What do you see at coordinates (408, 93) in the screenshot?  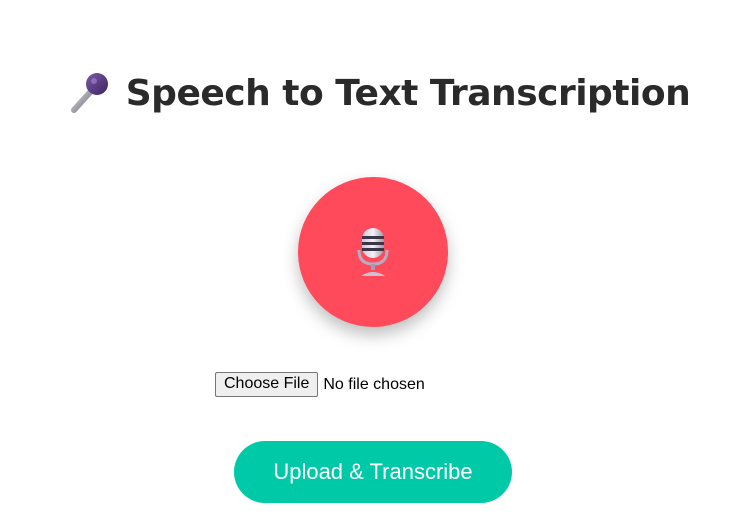 I see `page-title-text: Speech to Text Transcription` at bounding box center [408, 93].